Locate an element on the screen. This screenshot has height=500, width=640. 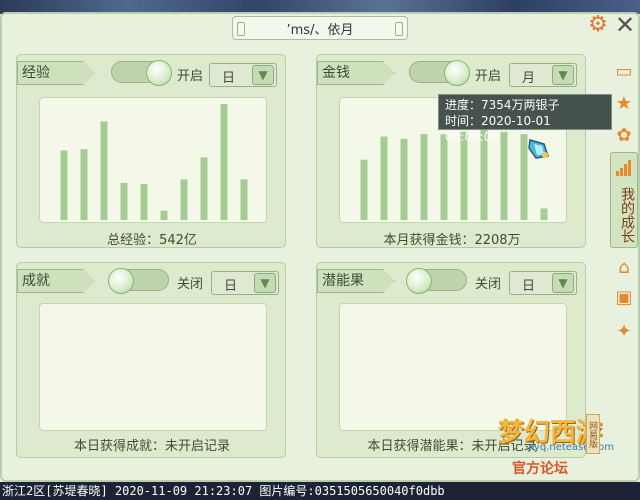
game-logo: 梦幻西游 xyq.netease.com 官方论坛 网易版 is located at coordinates (556, 445).